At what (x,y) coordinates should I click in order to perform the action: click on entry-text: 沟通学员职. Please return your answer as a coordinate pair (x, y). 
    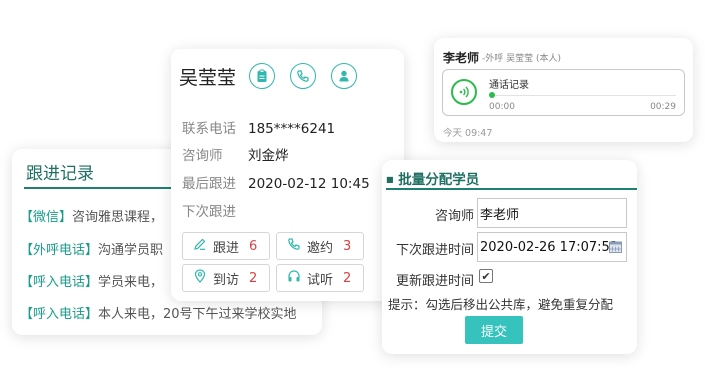
    Looking at the image, I should click on (131, 250).